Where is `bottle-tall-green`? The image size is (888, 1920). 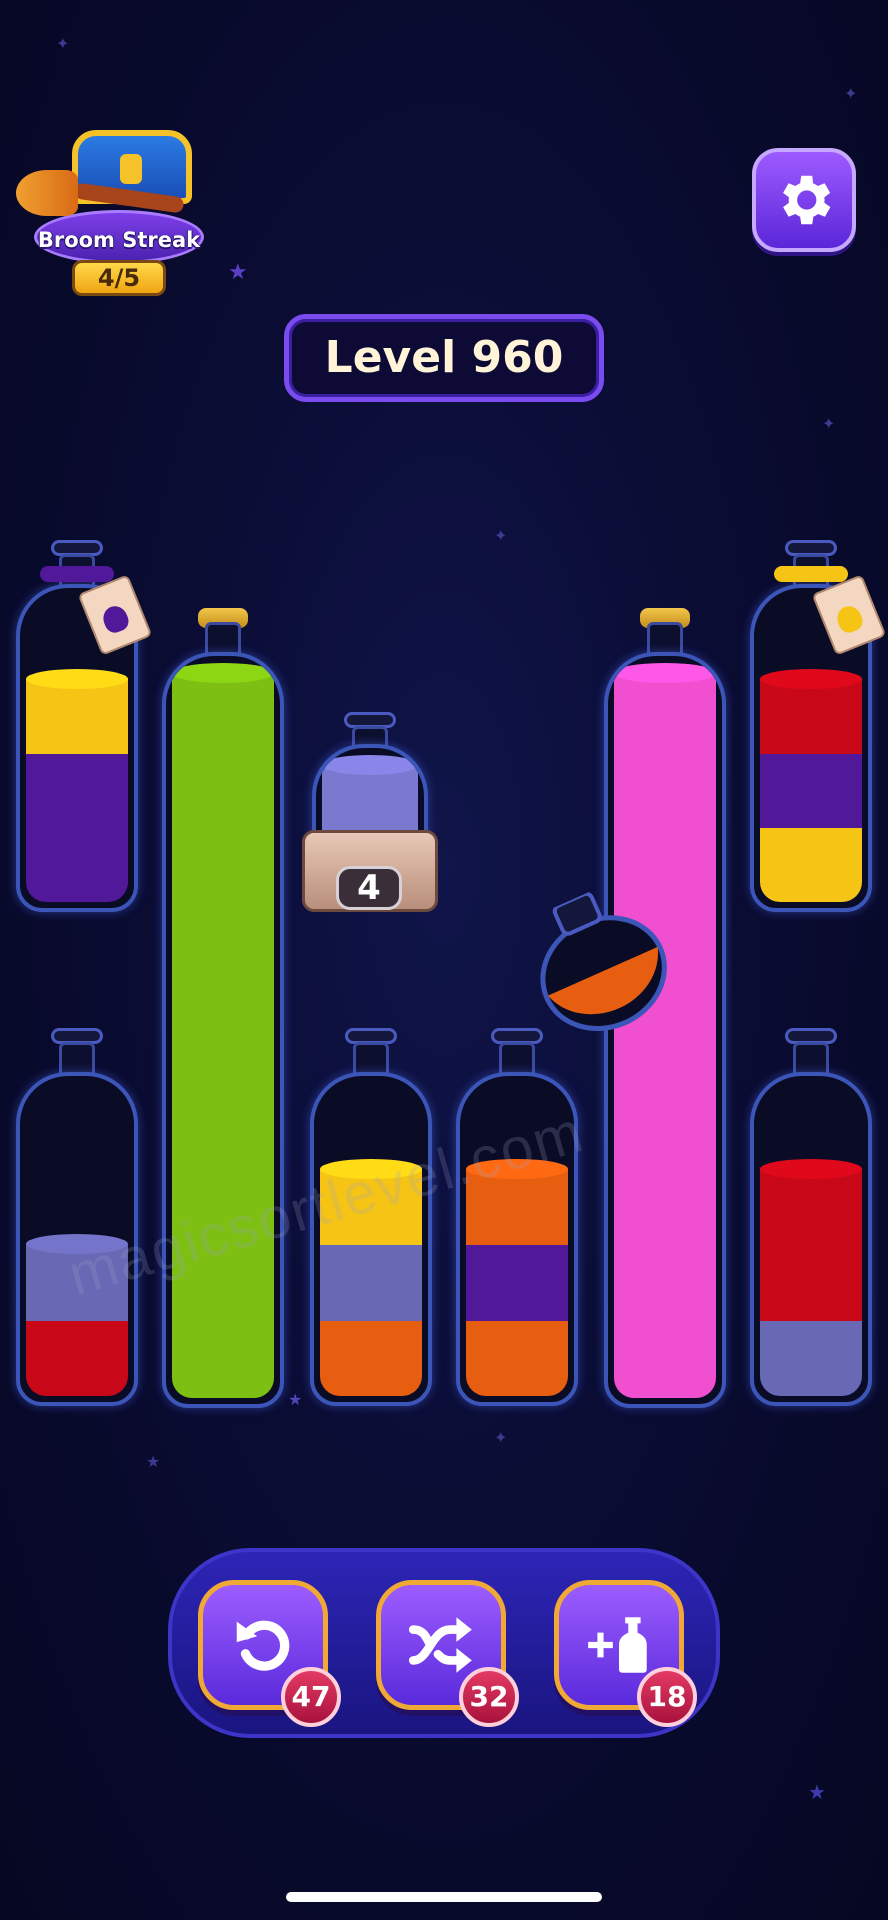
bottle-tall-green is located at coordinates (223, 1008).